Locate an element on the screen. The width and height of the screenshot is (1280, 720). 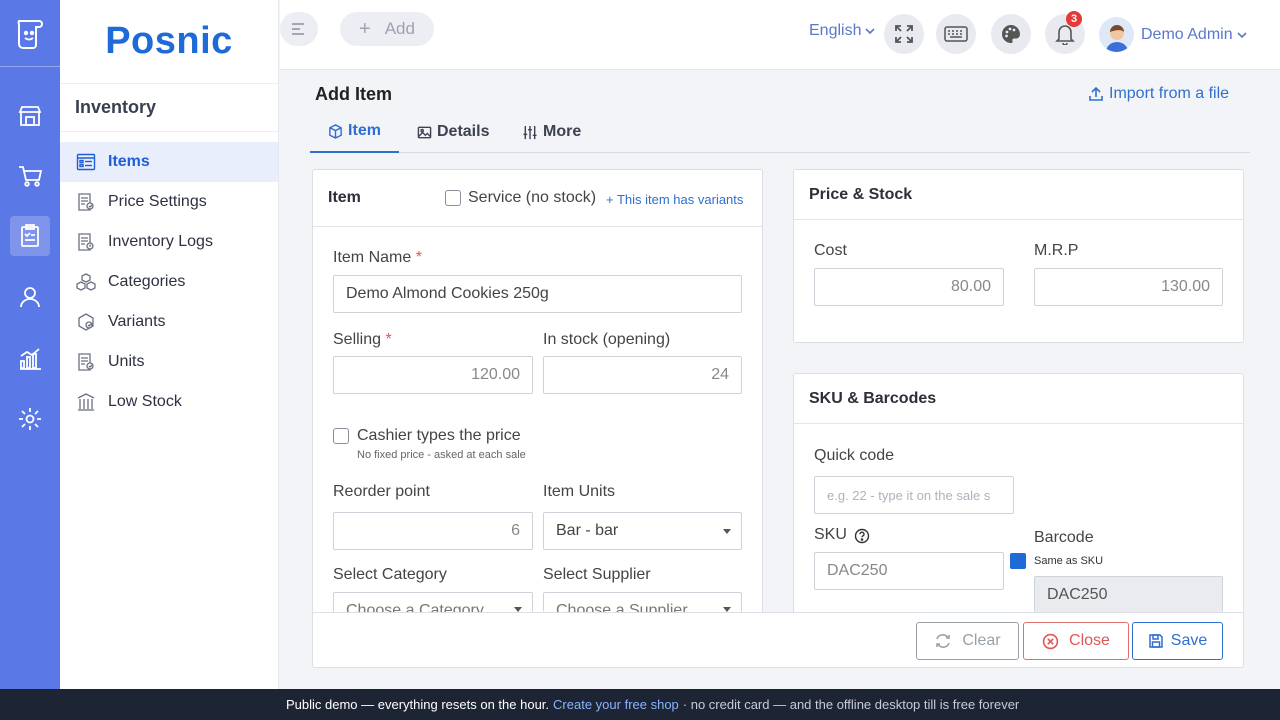
user-icon is located at coordinates (30, 297).